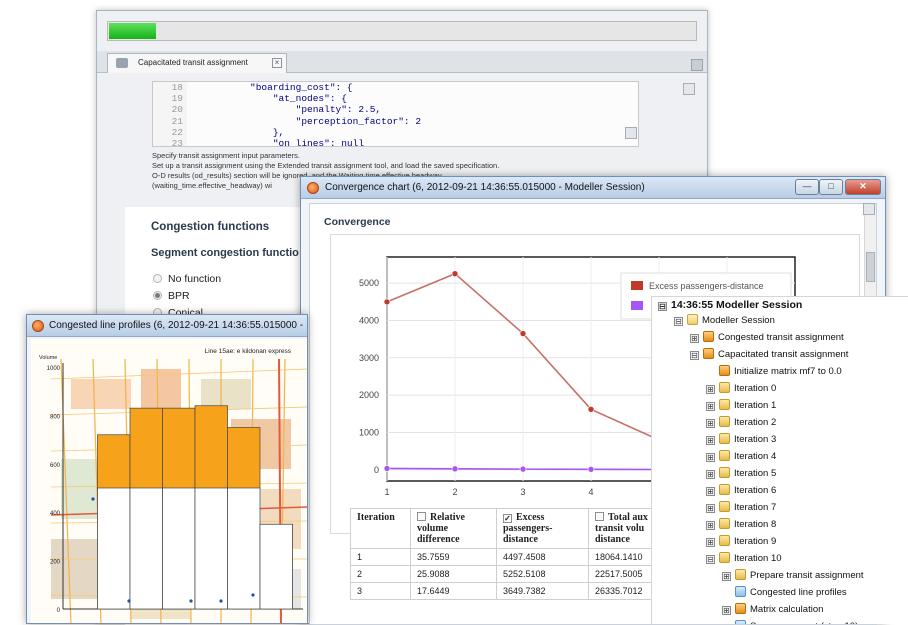 The height and width of the screenshot is (625, 908). Describe the element at coordinates (870, 267) in the screenshot. I see `scrollbar-thumb` at that location.